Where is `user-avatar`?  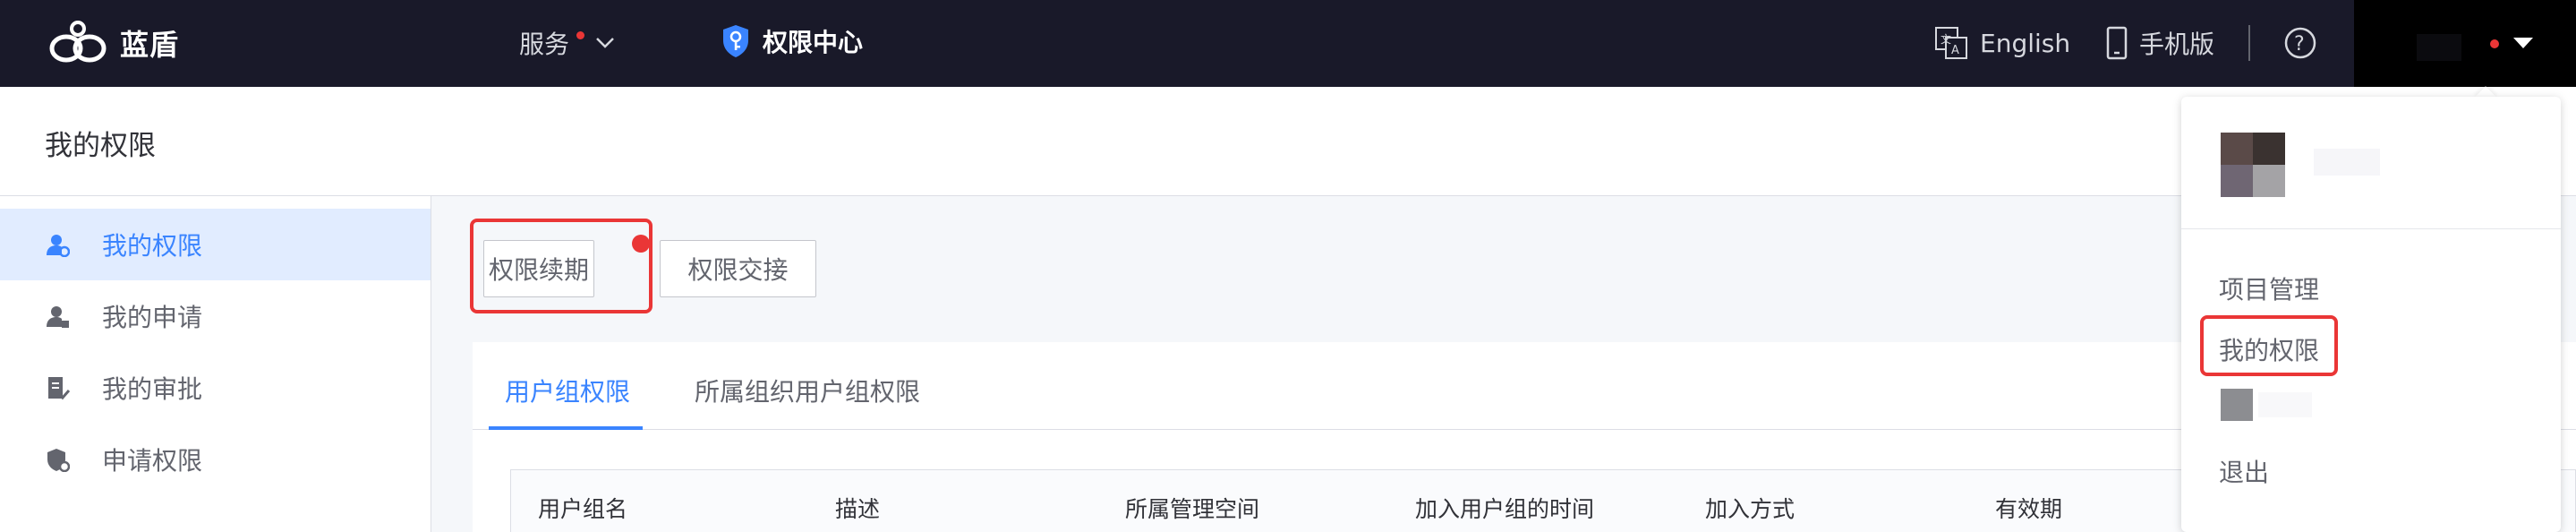 user-avatar is located at coordinates (2439, 48).